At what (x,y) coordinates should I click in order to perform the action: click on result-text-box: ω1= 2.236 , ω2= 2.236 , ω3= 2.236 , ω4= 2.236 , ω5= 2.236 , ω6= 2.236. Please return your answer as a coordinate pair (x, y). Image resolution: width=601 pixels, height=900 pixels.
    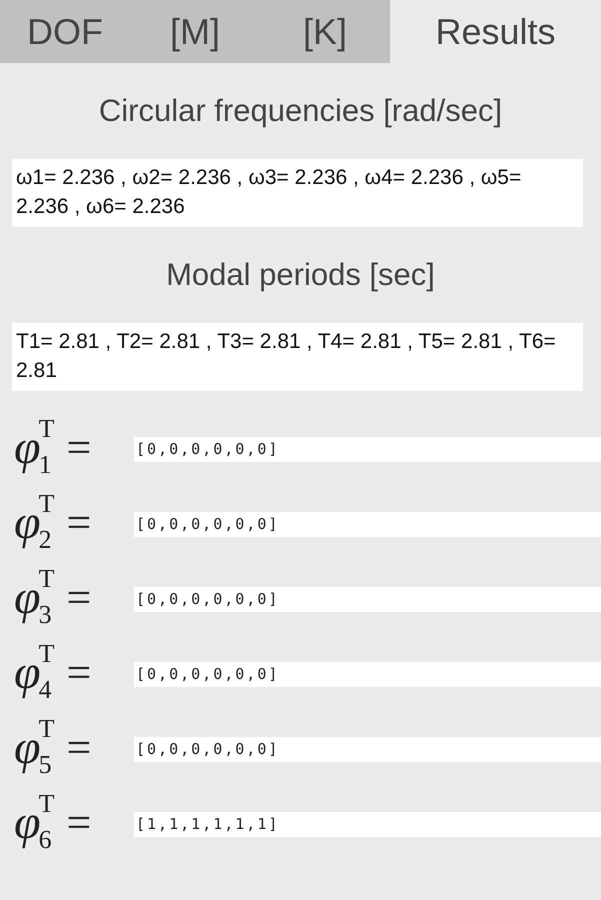
    Looking at the image, I should click on (297, 193).